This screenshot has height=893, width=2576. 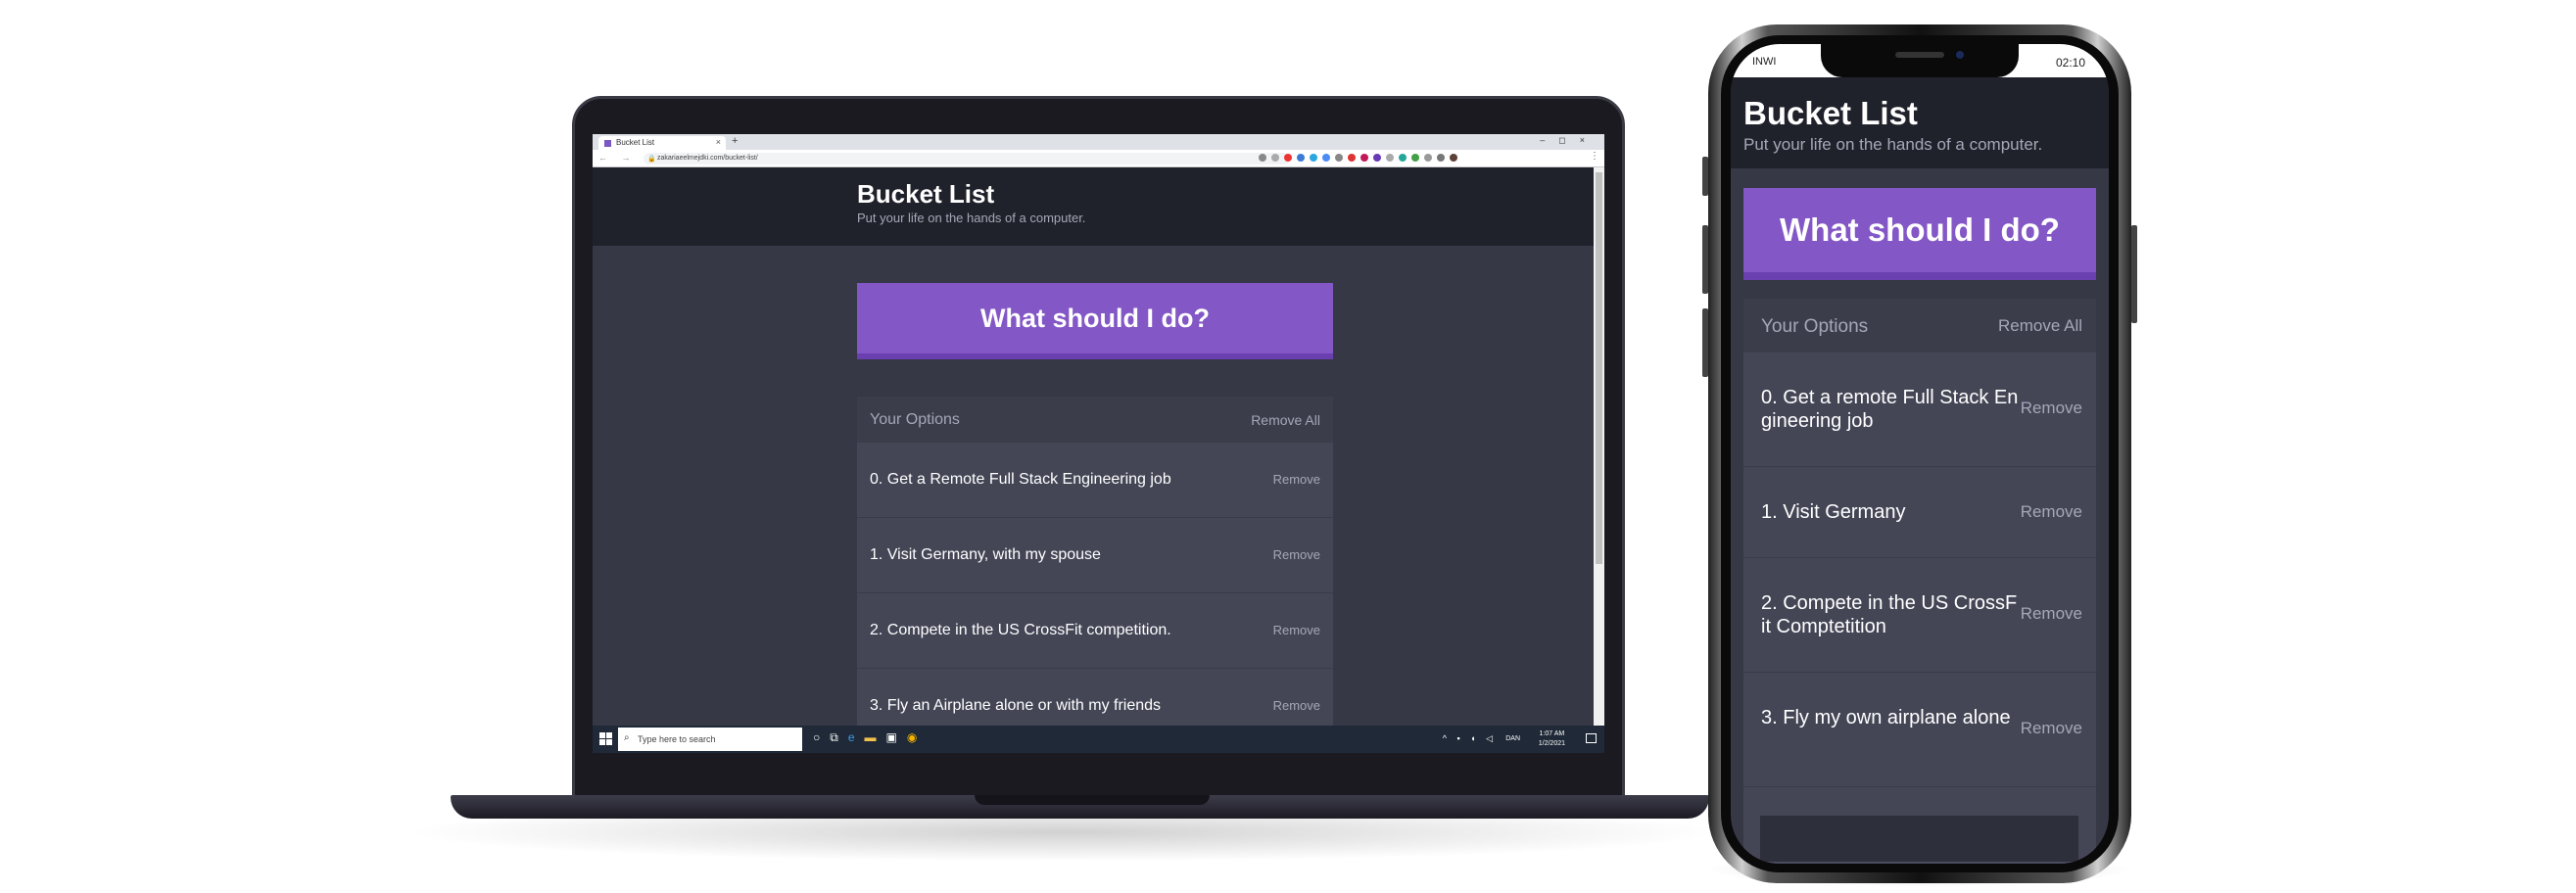 I want to click on option-text: 1. Visit Germany, with my spouse, so click(x=986, y=554).